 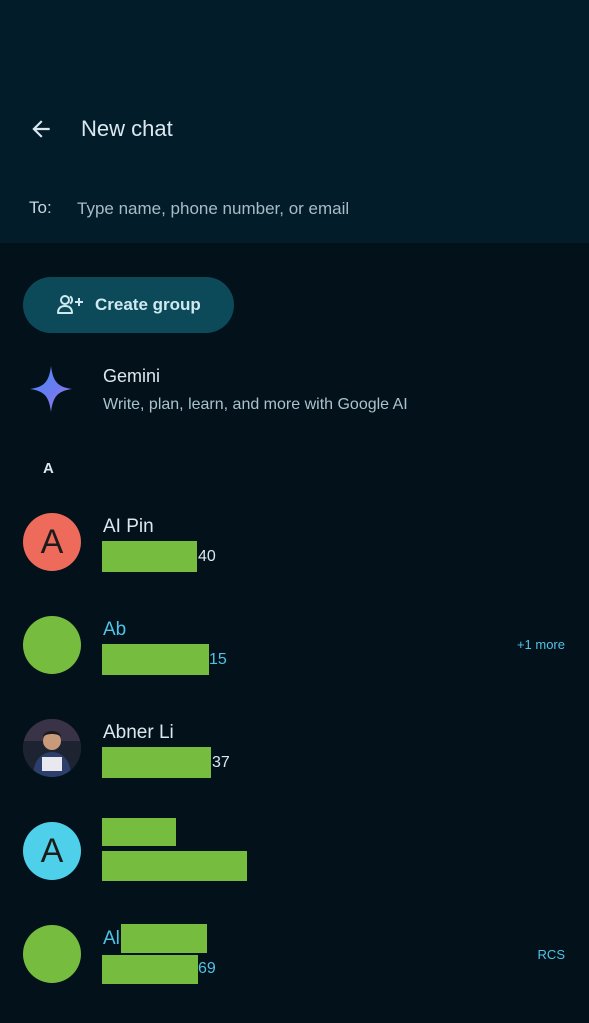 I want to click on person-photo-icon, so click(x=52, y=748).